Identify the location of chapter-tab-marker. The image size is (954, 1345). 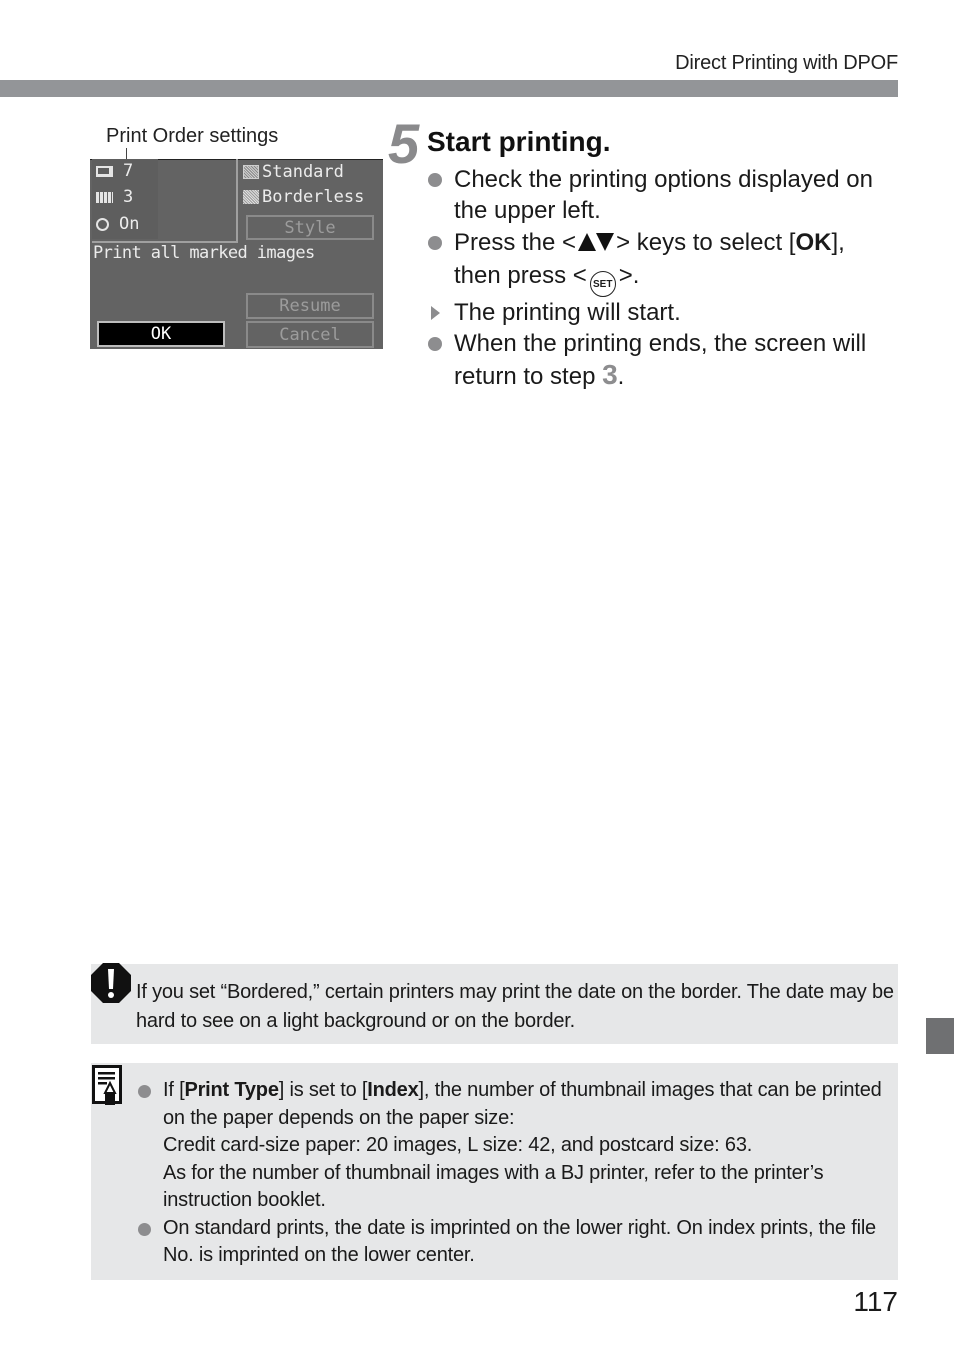
(940, 1036).